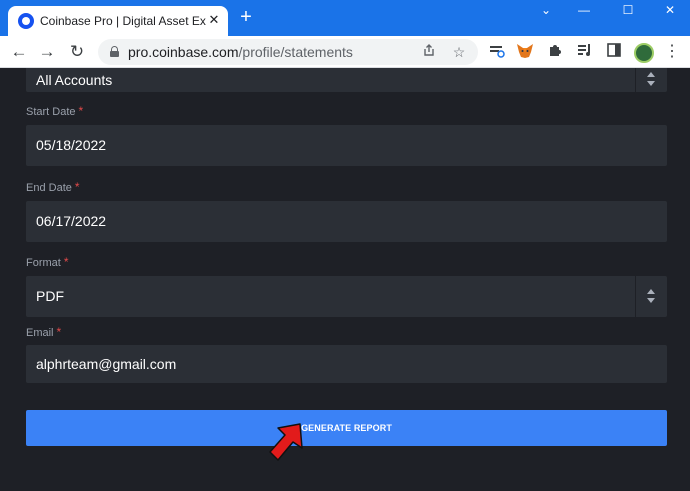 This screenshot has width=690, height=491. I want to click on translate-extension-icon, so click(497, 52).